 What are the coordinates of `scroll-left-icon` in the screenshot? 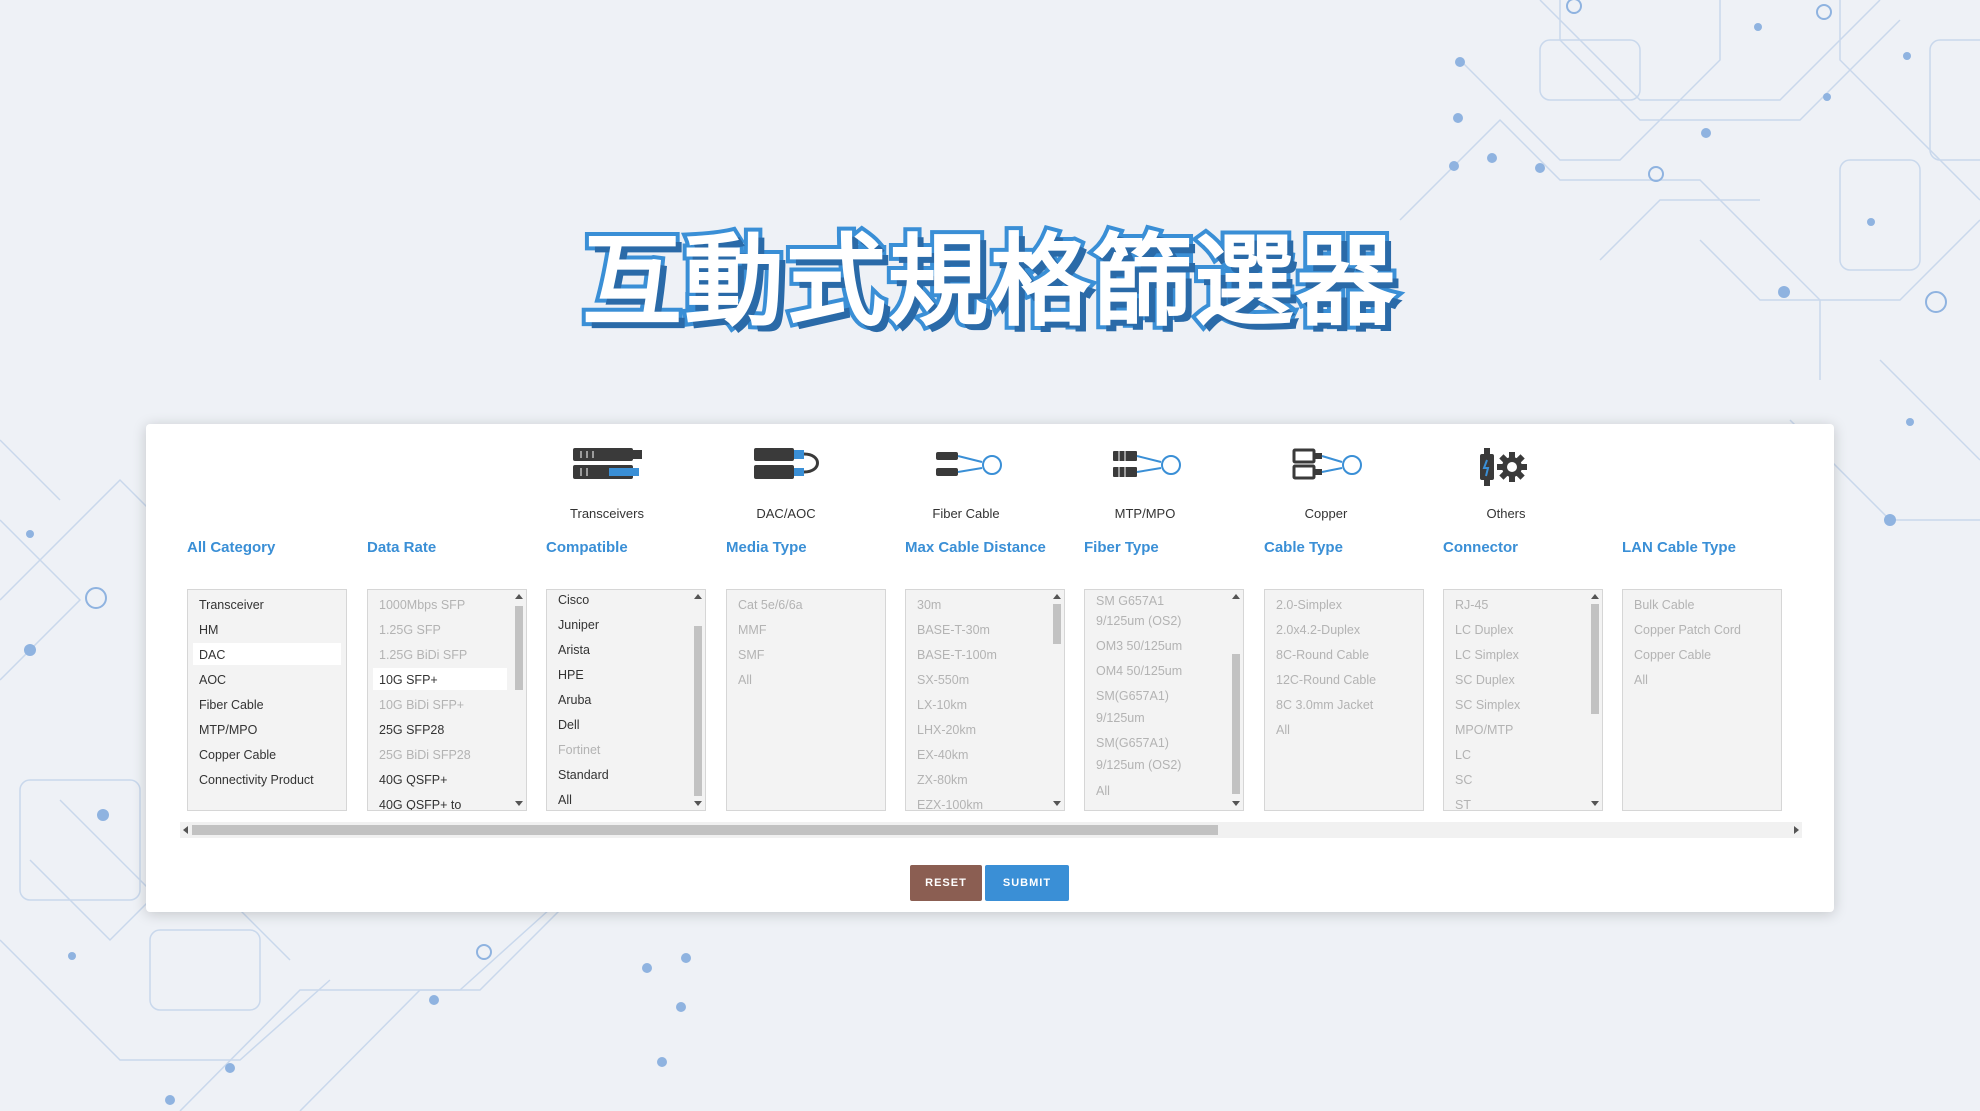 It's located at (185, 830).